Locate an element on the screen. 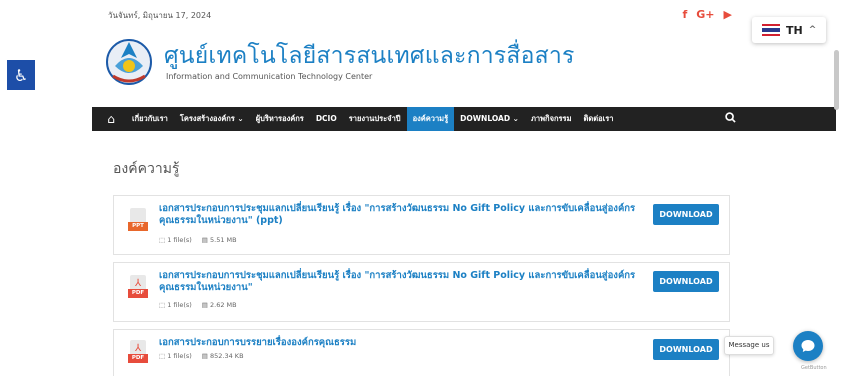 Image resolution: width=841 pixels, height=376 pixels. youtube-icon: ▶ is located at coordinates (728, 14).